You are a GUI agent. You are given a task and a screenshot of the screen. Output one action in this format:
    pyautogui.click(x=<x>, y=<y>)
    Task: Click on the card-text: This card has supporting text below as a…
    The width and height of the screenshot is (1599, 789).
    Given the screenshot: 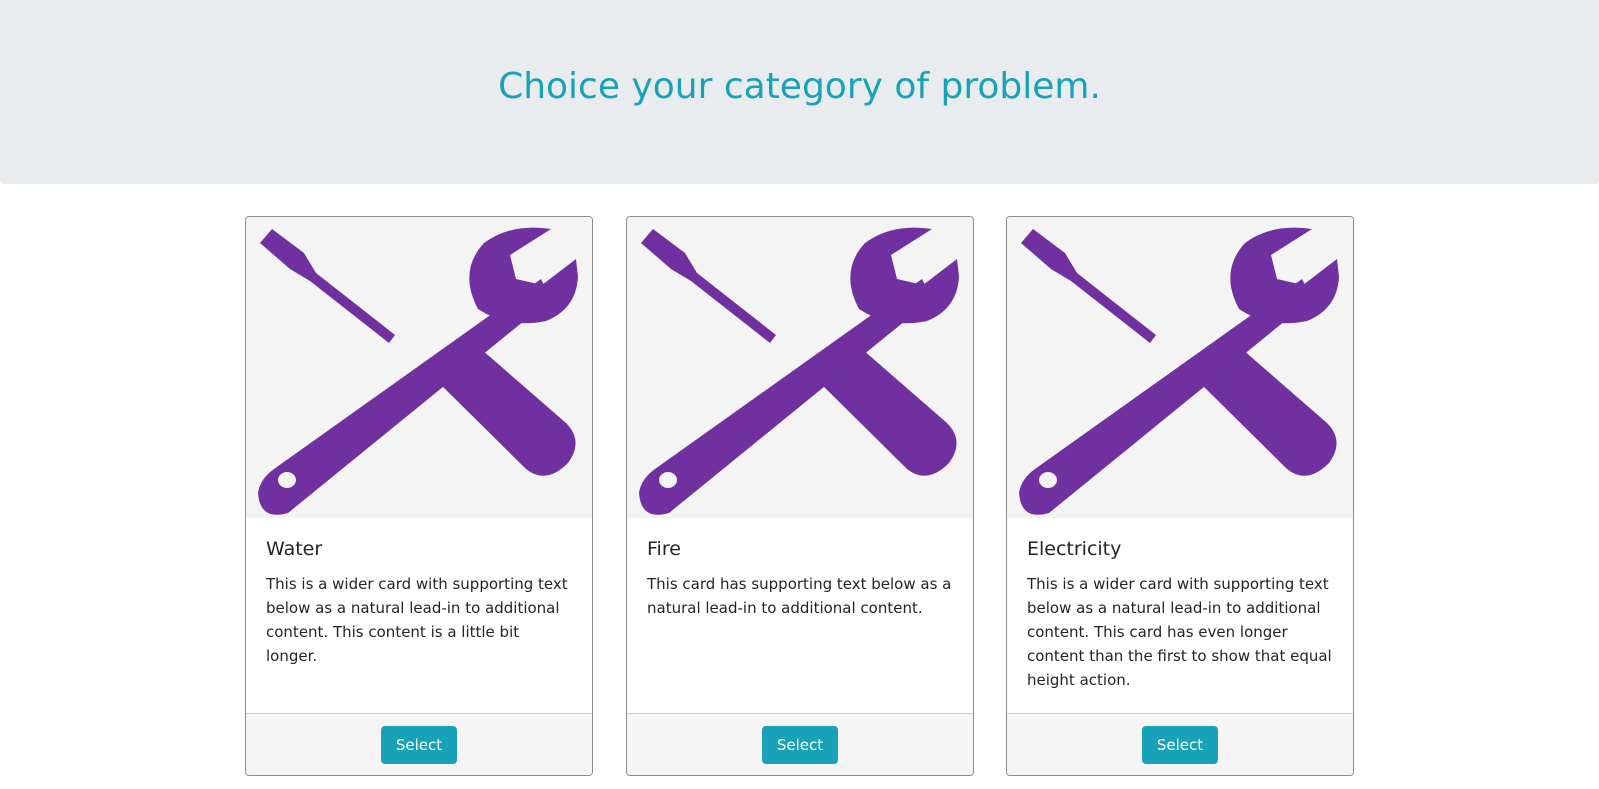 What is the action you would take?
    pyautogui.click(x=799, y=596)
    